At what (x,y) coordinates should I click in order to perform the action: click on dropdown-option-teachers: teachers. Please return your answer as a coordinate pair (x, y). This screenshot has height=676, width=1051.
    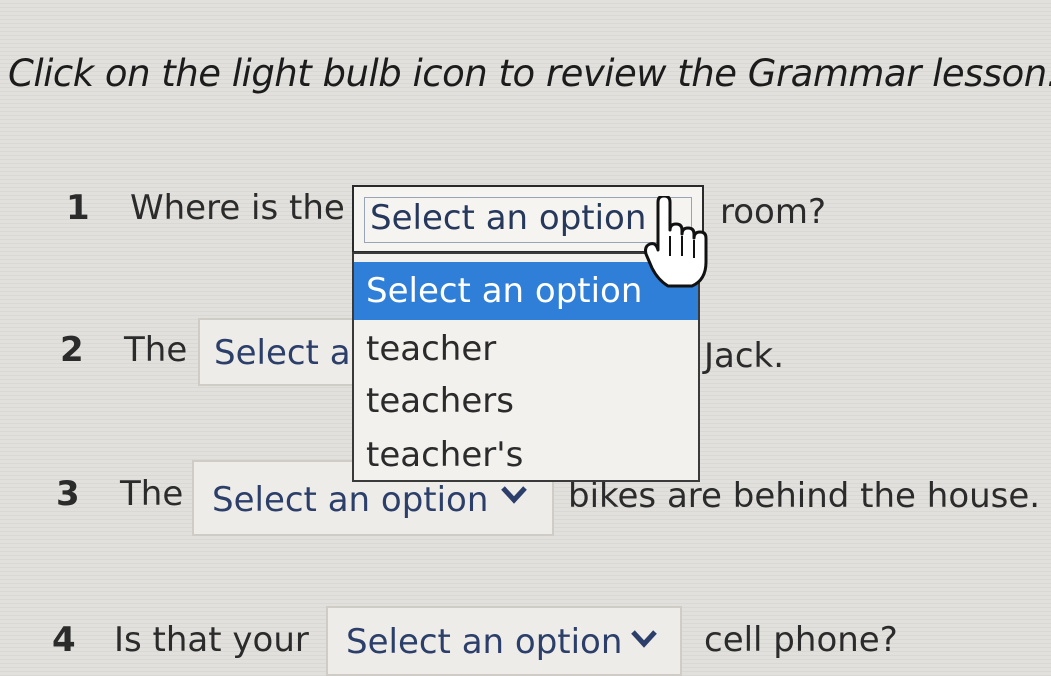
    Looking at the image, I should click on (526, 401).